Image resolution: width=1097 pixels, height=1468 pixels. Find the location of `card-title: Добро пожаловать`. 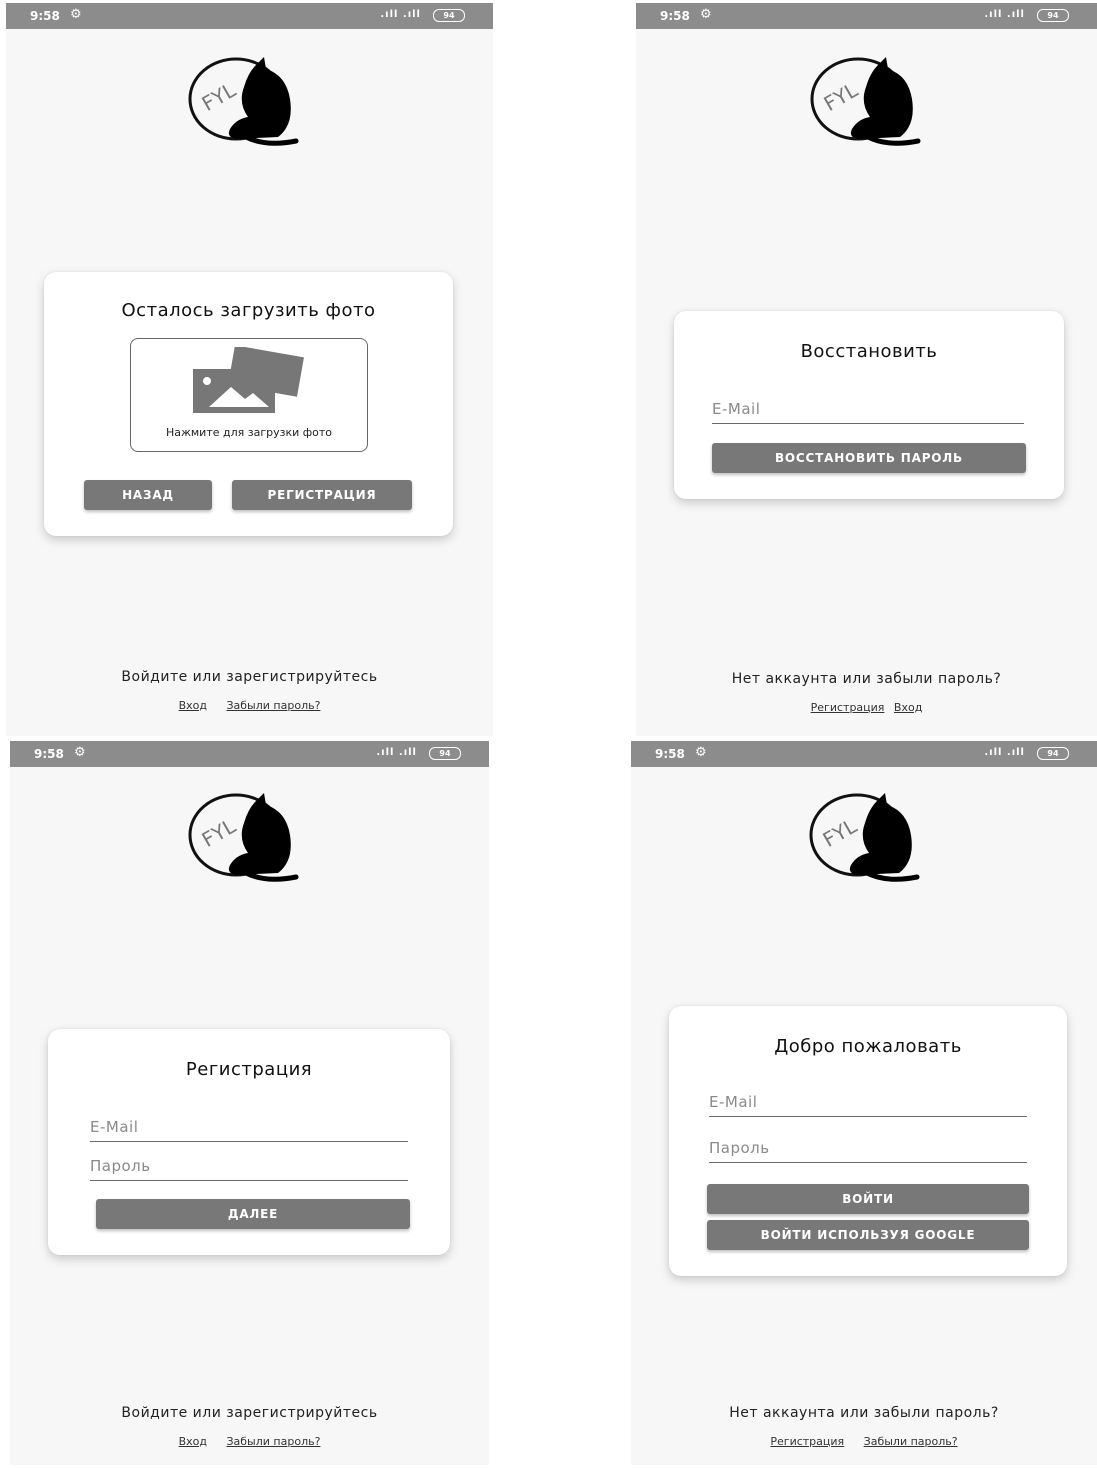

card-title: Добро пожаловать is located at coordinates (868, 1046).